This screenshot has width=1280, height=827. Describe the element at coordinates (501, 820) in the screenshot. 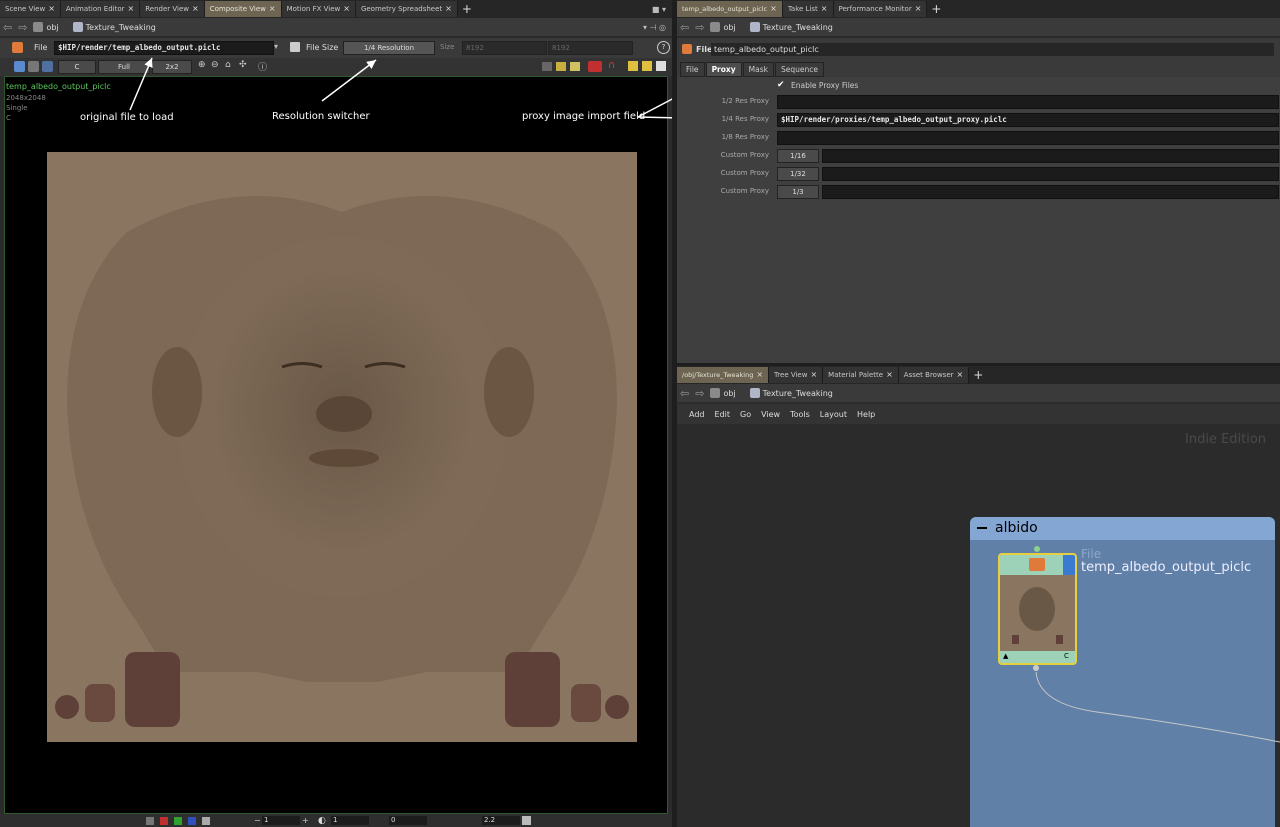

I see `gamma-field: 2.2` at that location.